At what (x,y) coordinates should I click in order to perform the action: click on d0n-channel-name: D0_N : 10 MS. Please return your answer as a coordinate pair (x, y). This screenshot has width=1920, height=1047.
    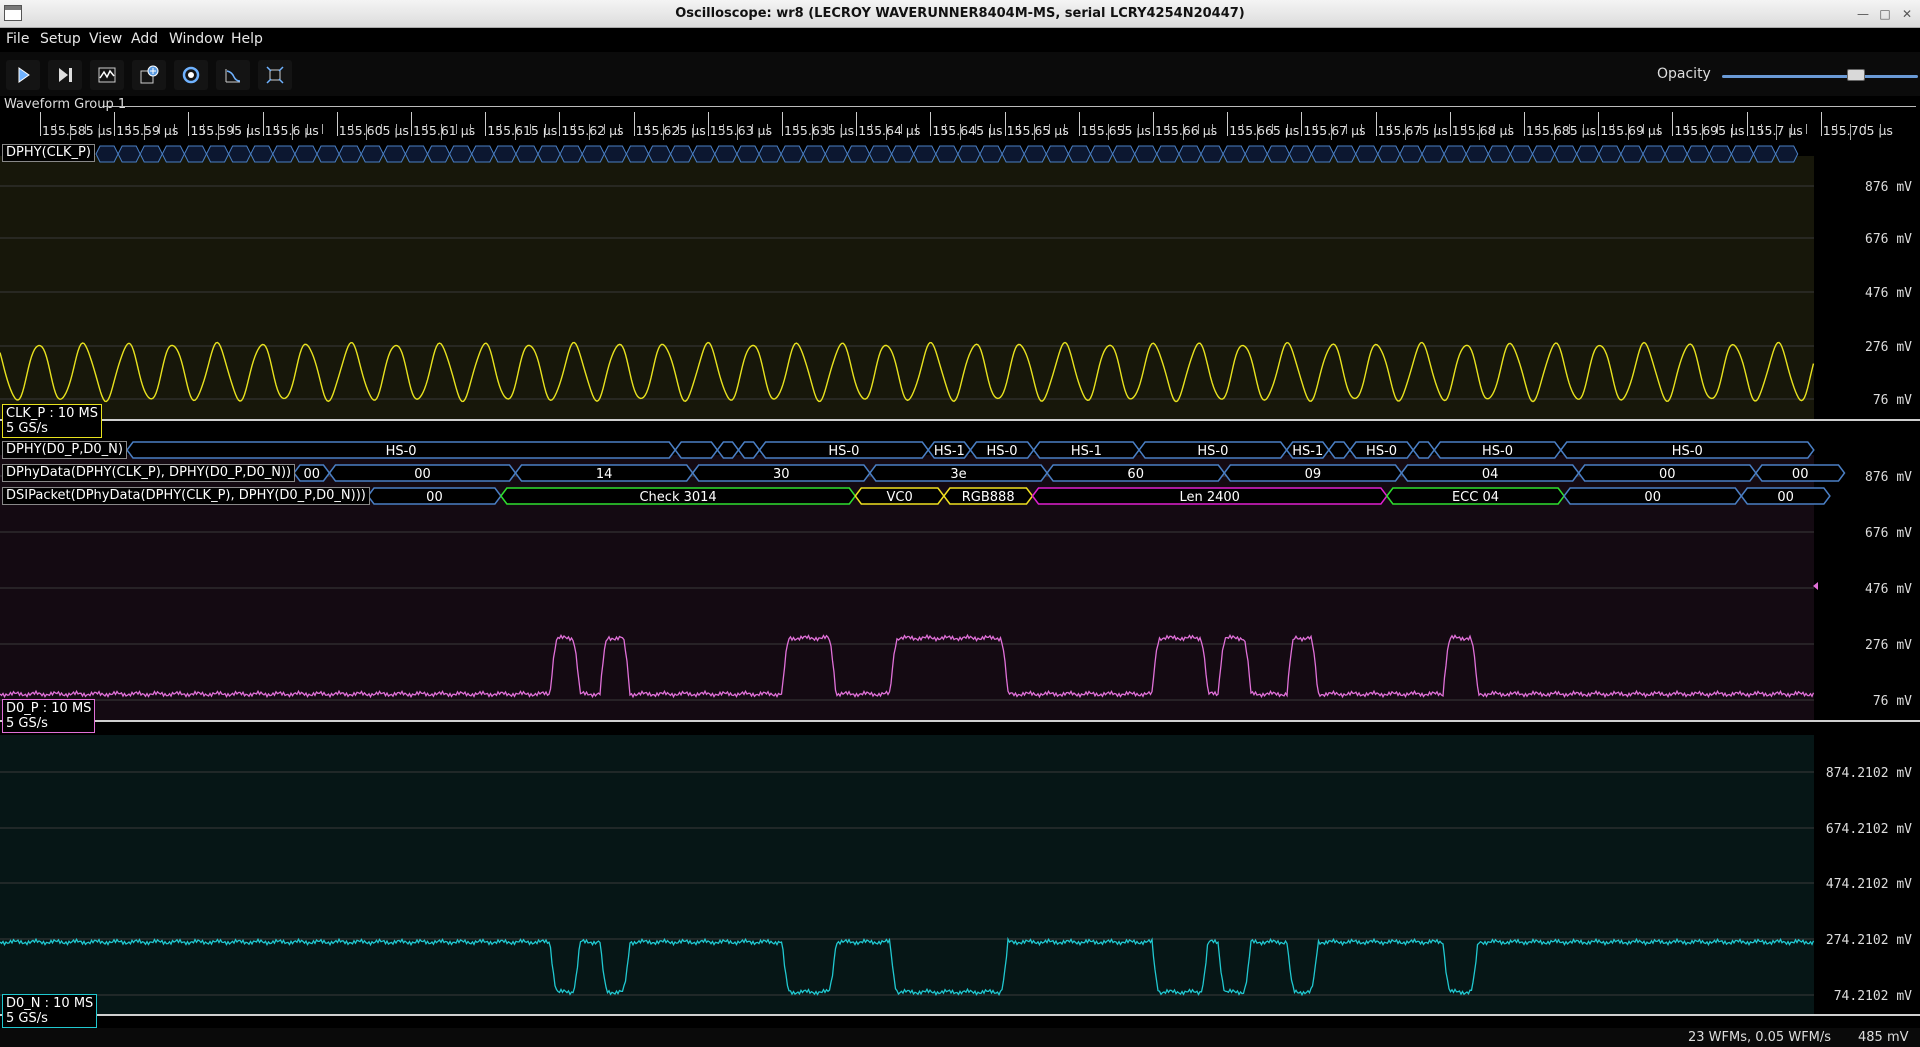
    Looking at the image, I should click on (50, 1003).